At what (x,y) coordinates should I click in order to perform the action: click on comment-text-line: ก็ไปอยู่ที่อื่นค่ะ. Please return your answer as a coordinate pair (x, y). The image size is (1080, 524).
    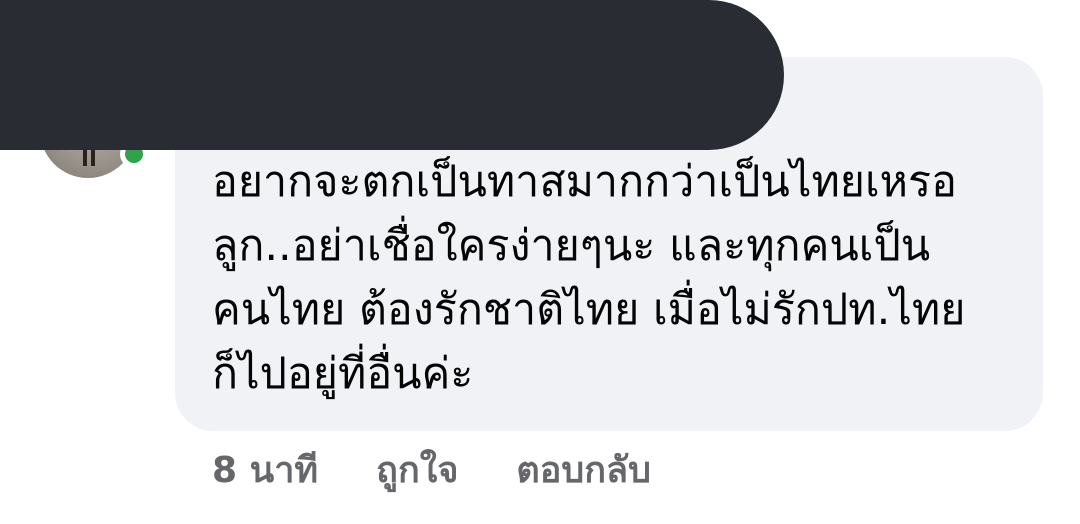
    Looking at the image, I should click on (343, 374).